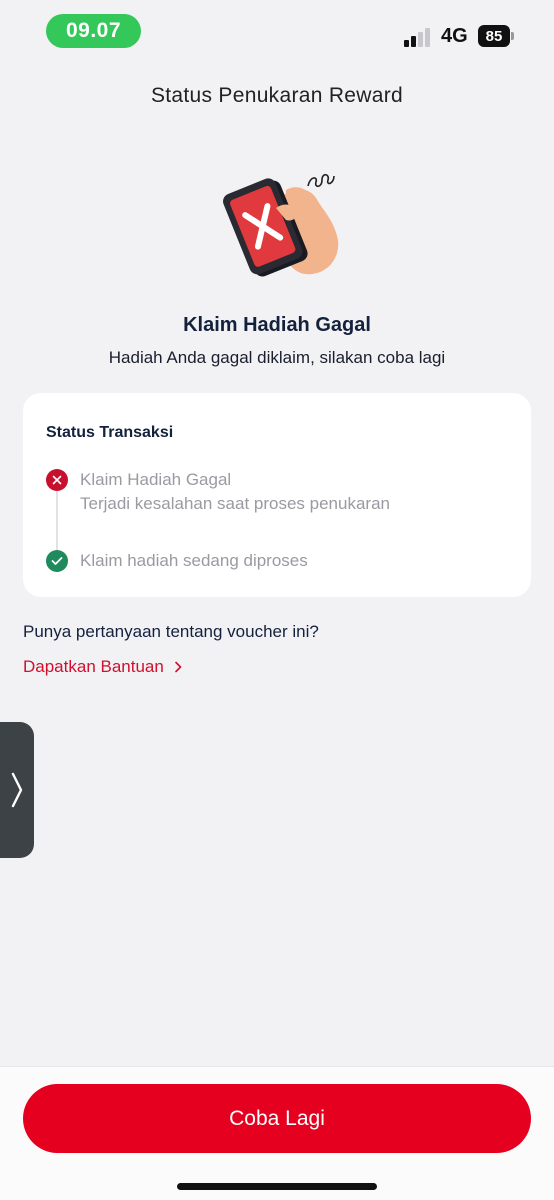 This screenshot has width=554, height=1200. Describe the element at coordinates (277, 32) in the screenshot. I see `status-bar: 09.07 4G 85` at that location.